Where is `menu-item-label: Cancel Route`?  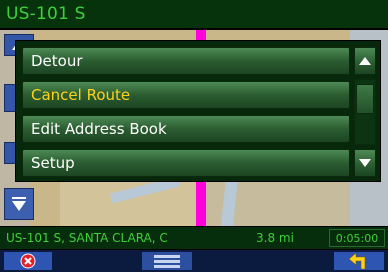
menu-item-label: Cancel Route is located at coordinates (81, 95).